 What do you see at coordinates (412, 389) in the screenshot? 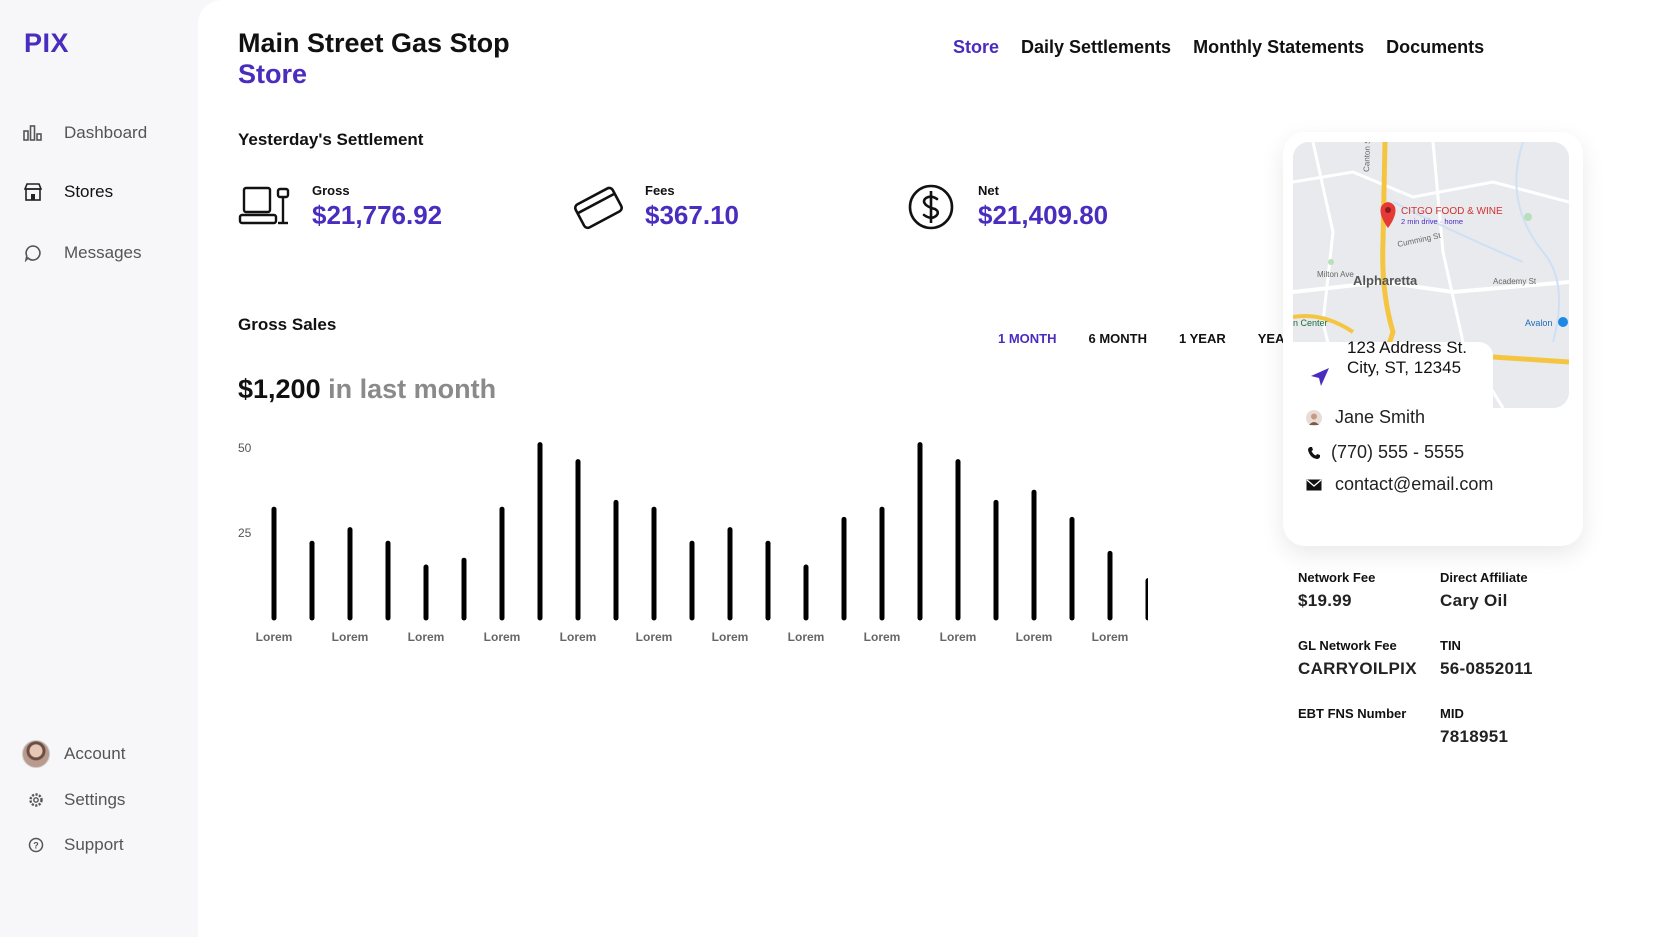
I see `gross-sales-period: in last month` at bounding box center [412, 389].